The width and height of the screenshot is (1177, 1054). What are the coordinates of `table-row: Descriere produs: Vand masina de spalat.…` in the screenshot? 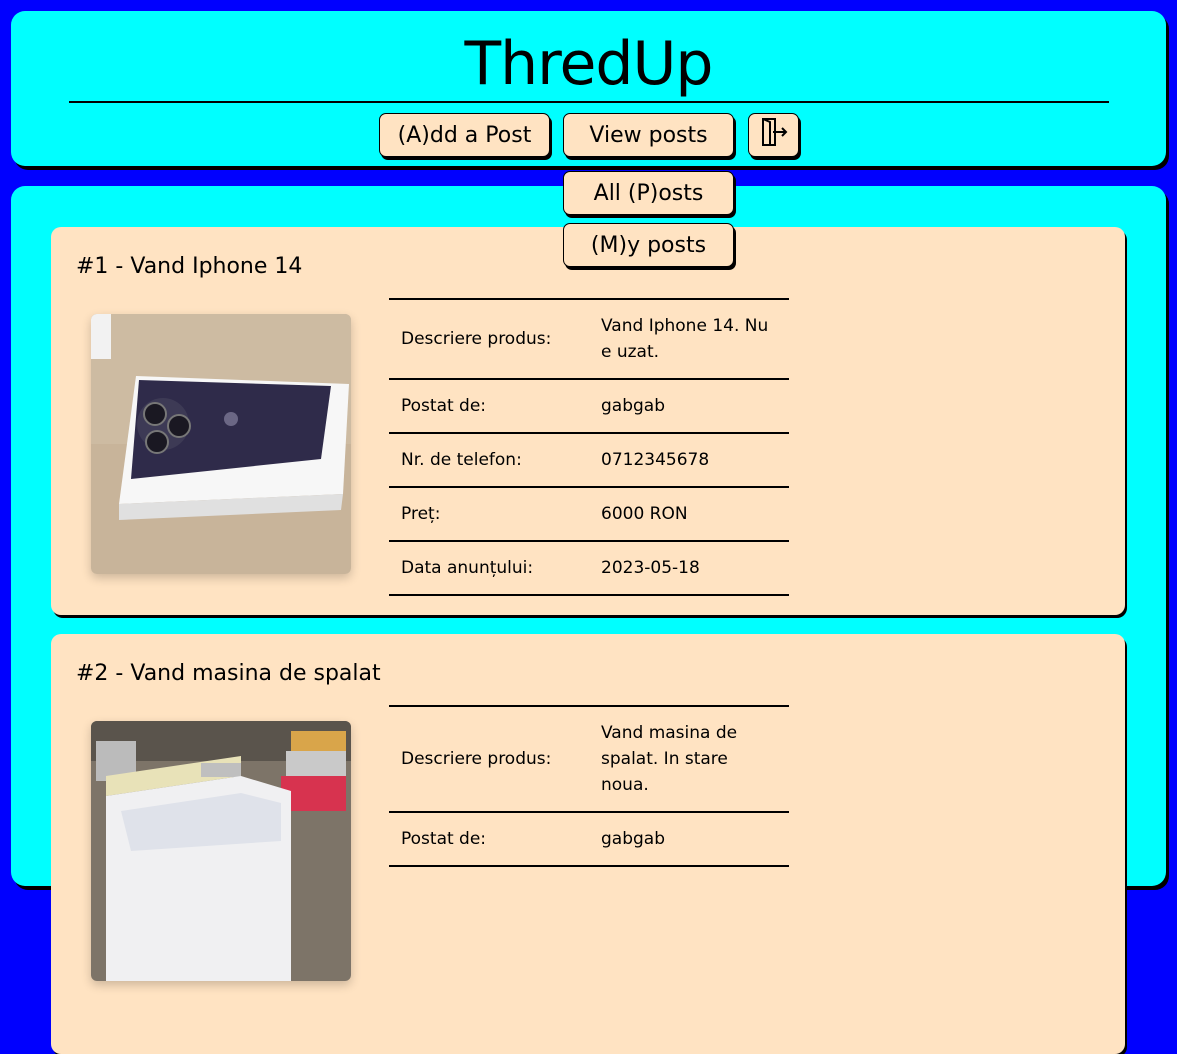 It's located at (589, 759).